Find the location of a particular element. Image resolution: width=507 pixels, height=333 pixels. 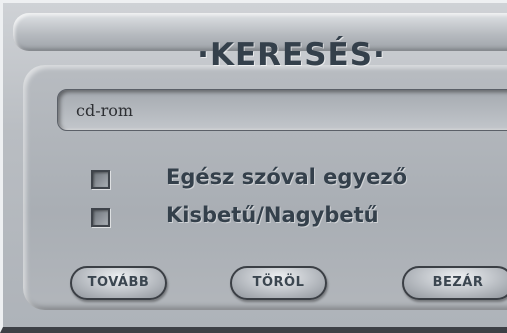

whole-word-checkbox is located at coordinates (100, 179).